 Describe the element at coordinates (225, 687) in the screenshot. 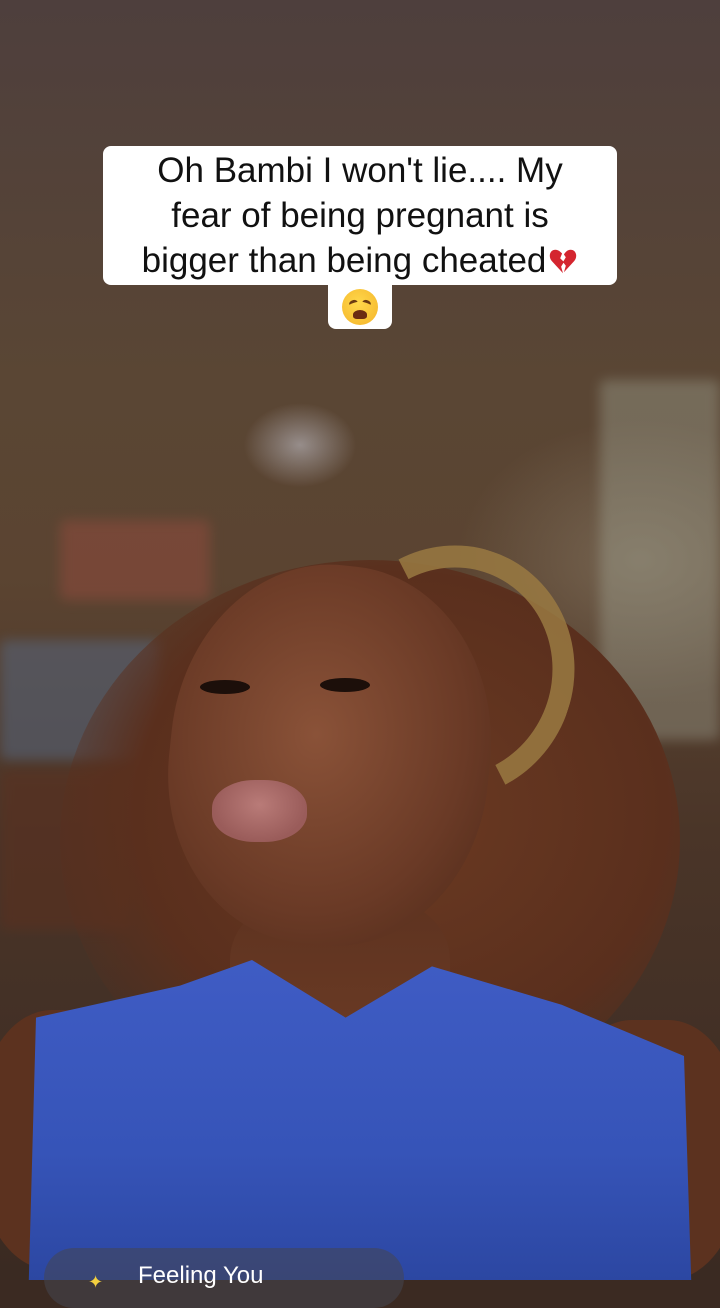

I see `person-eye-left` at that location.